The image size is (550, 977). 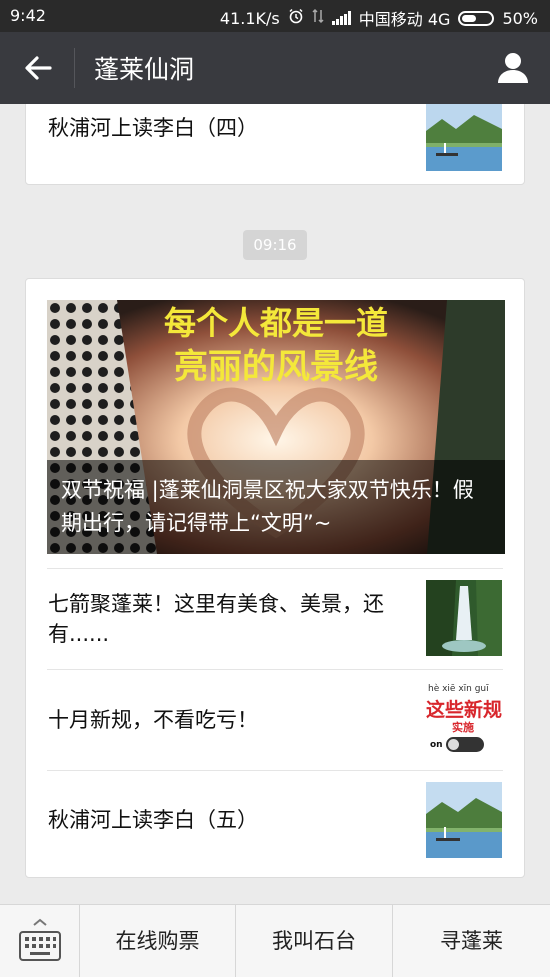 What do you see at coordinates (249, 18) in the screenshot?
I see `network-speed: 41.1K/s` at bounding box center [249, 18].